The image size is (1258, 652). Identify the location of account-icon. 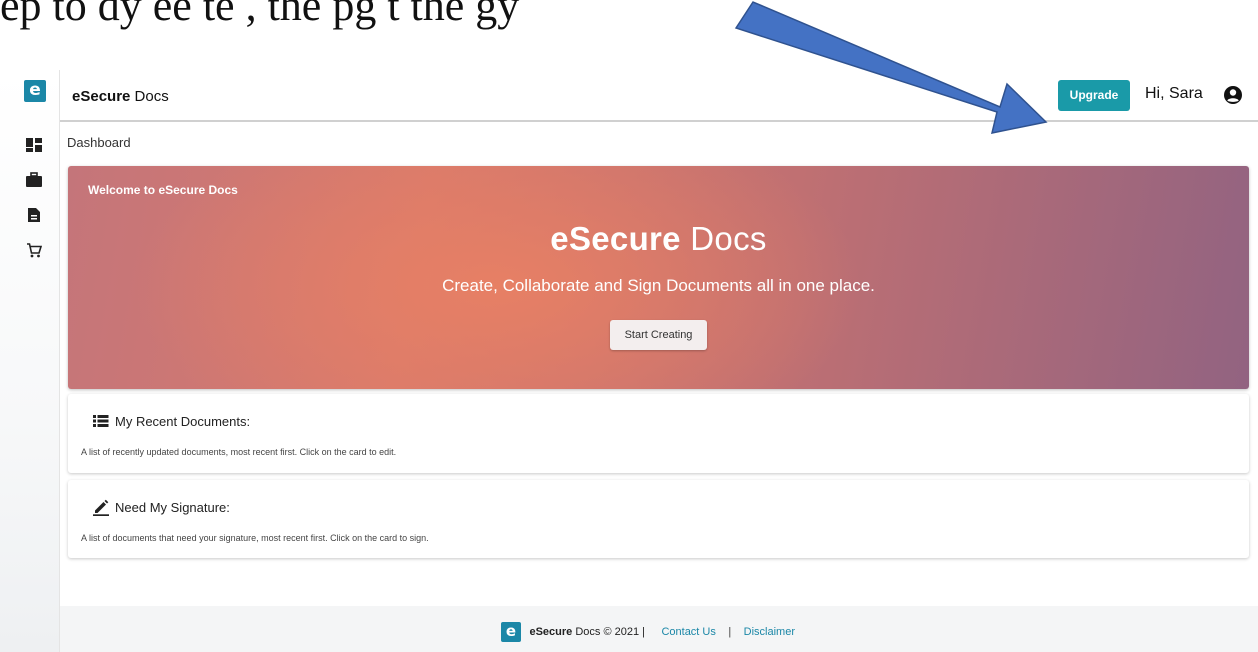
(1233, 95).